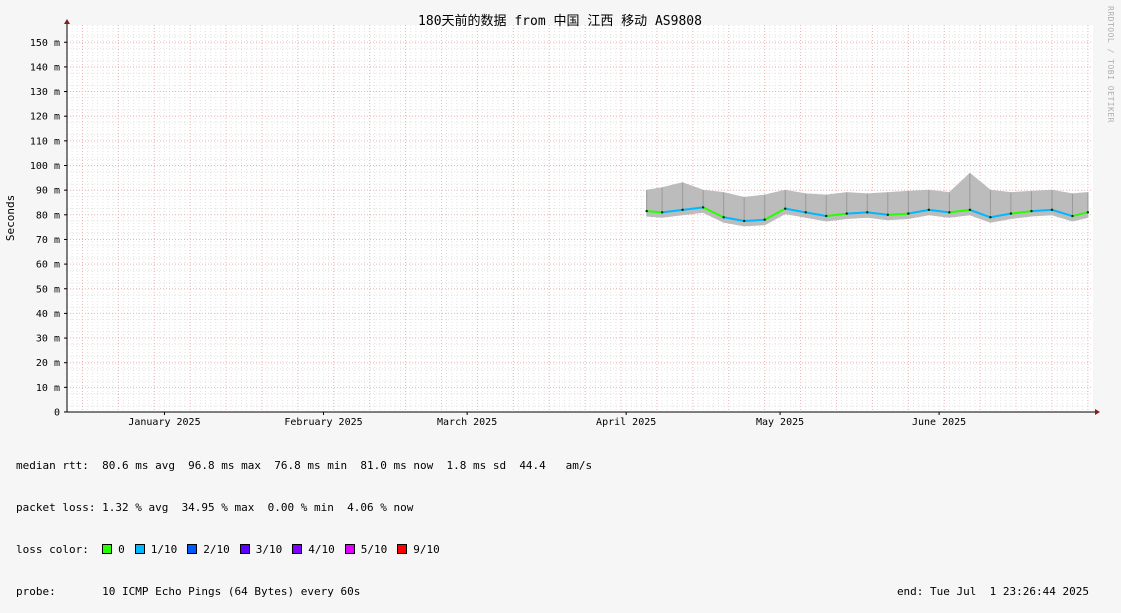 The image size is (1121, 613). What do you see at coordinates (560, 21) in the screenshot?
I see `chart-title: 180天前的数据 from 中国 江西 移动 AS9808` at bounding box center [560, 21].